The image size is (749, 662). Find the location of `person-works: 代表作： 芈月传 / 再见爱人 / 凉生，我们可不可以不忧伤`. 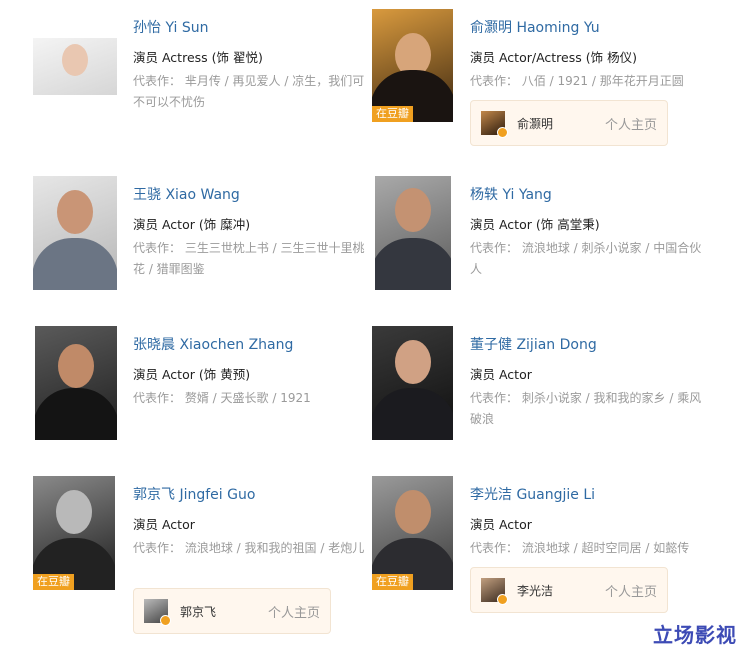

person-works: 代表作： 芈月传 / 再见爱人 / 凉生，我们可不可以不忧伤 is located at coordinates (253, 92).